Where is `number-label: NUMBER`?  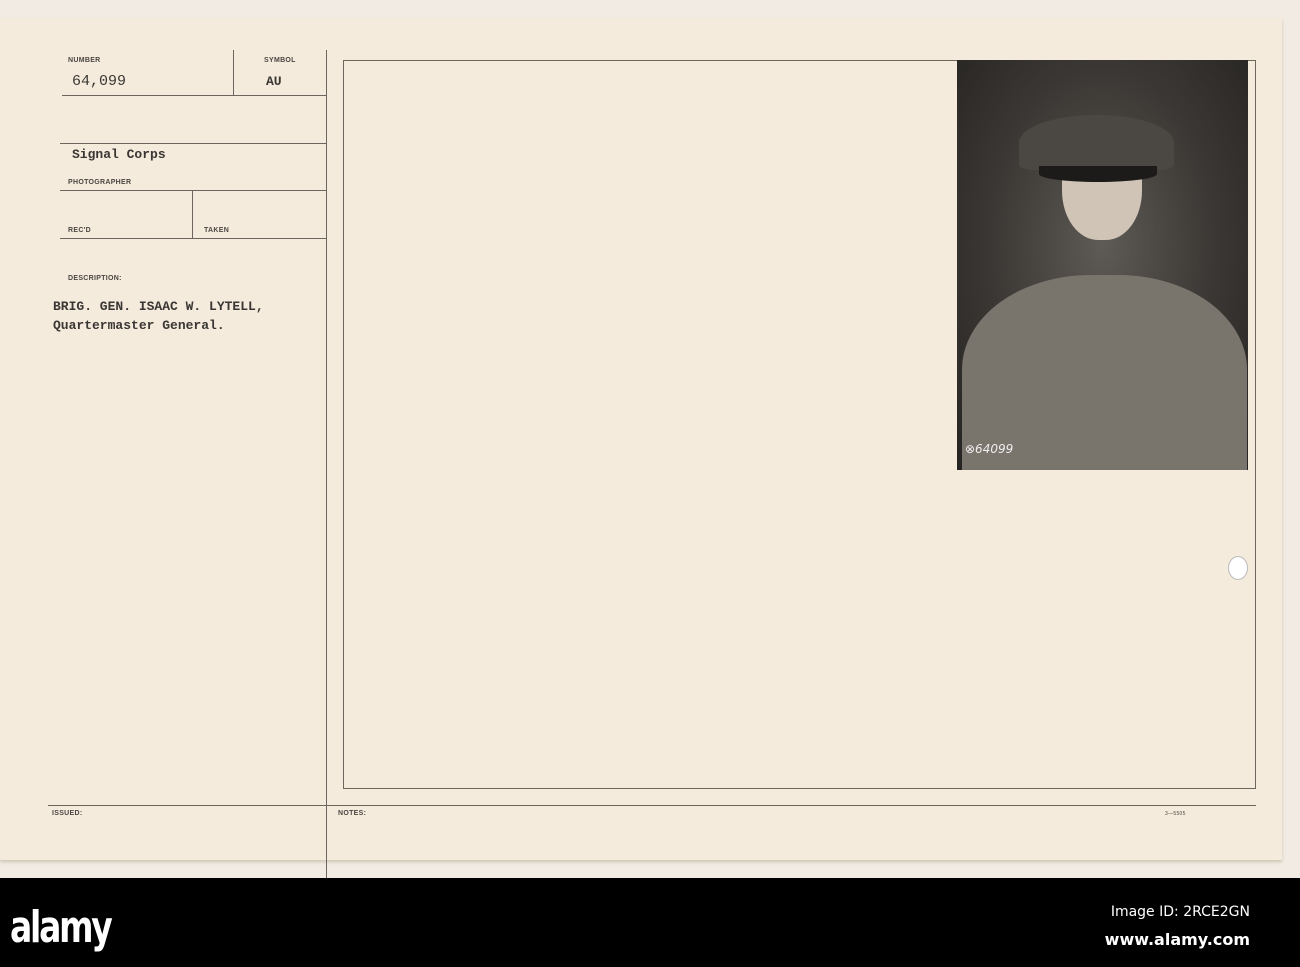 number-label: NUMBER is located at coordinates (84, 60).